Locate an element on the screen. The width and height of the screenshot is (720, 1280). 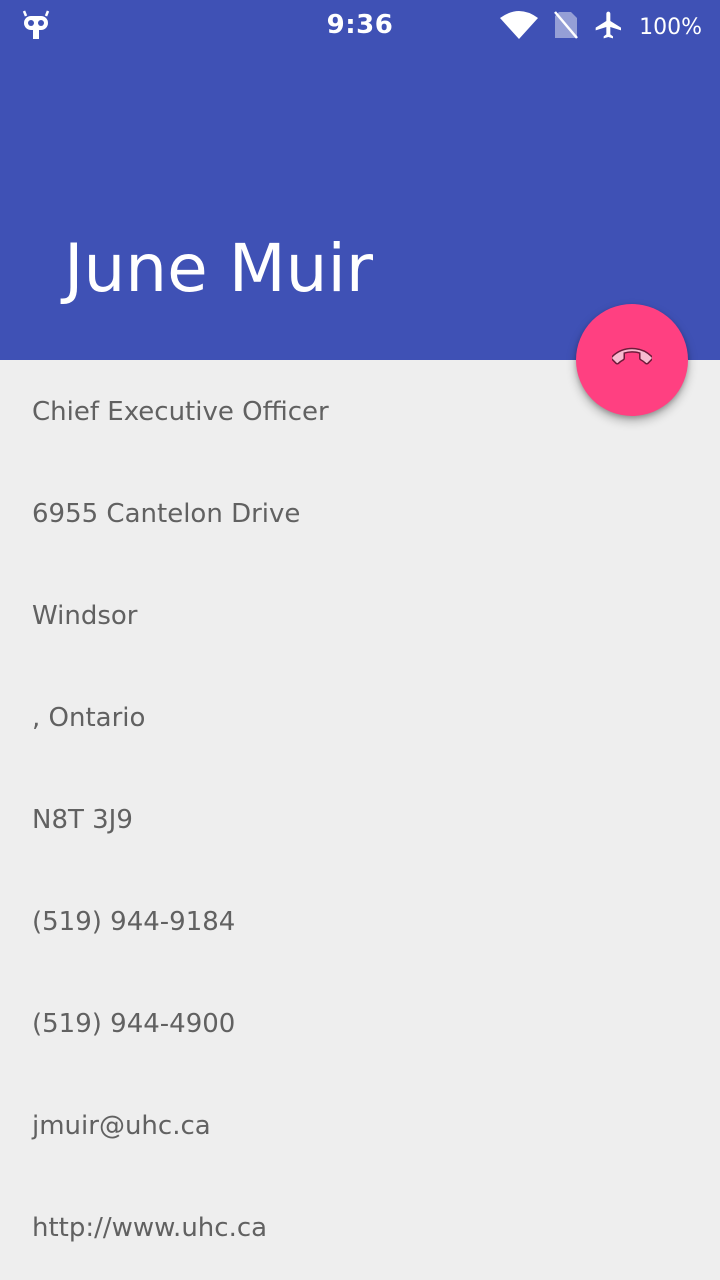
job-title: Chief Executive Officer is located at coordinates (180, 412).